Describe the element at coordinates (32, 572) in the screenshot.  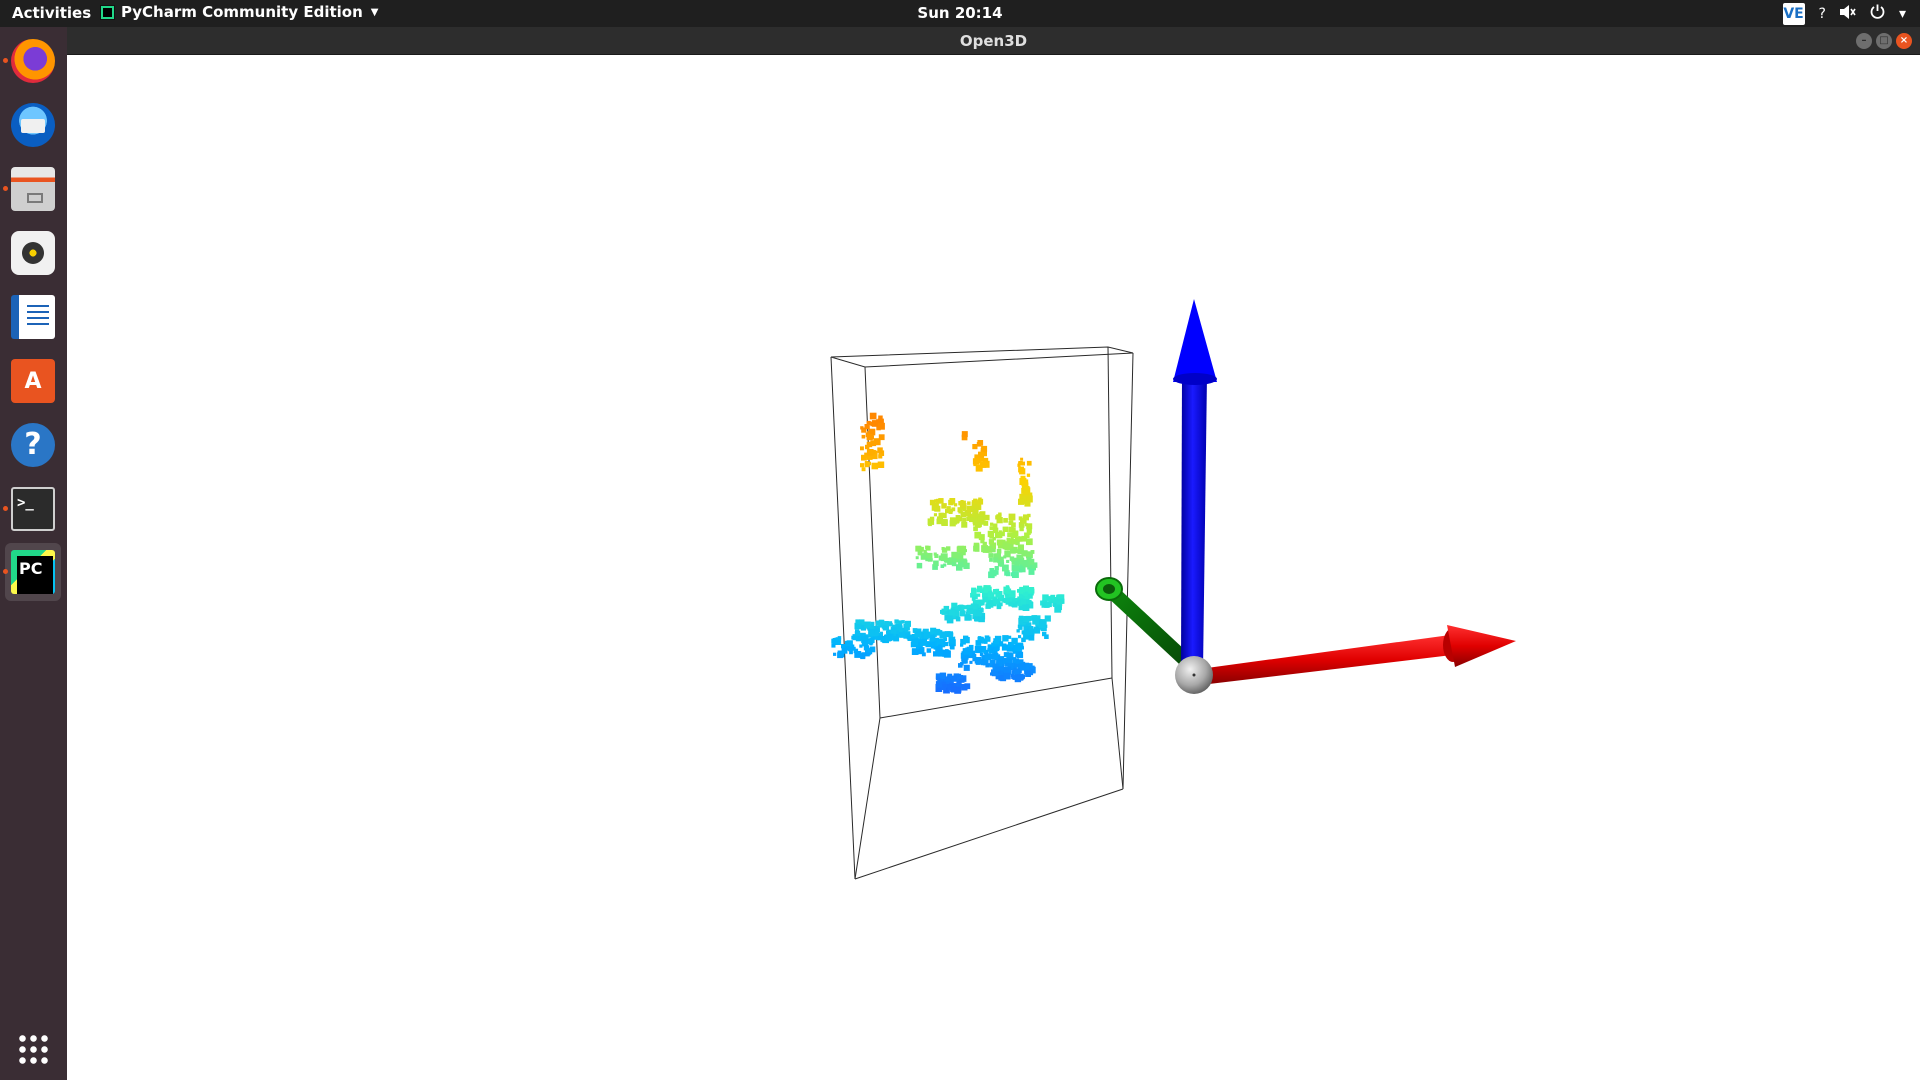
I see `dock-item-pycharm` at that location.